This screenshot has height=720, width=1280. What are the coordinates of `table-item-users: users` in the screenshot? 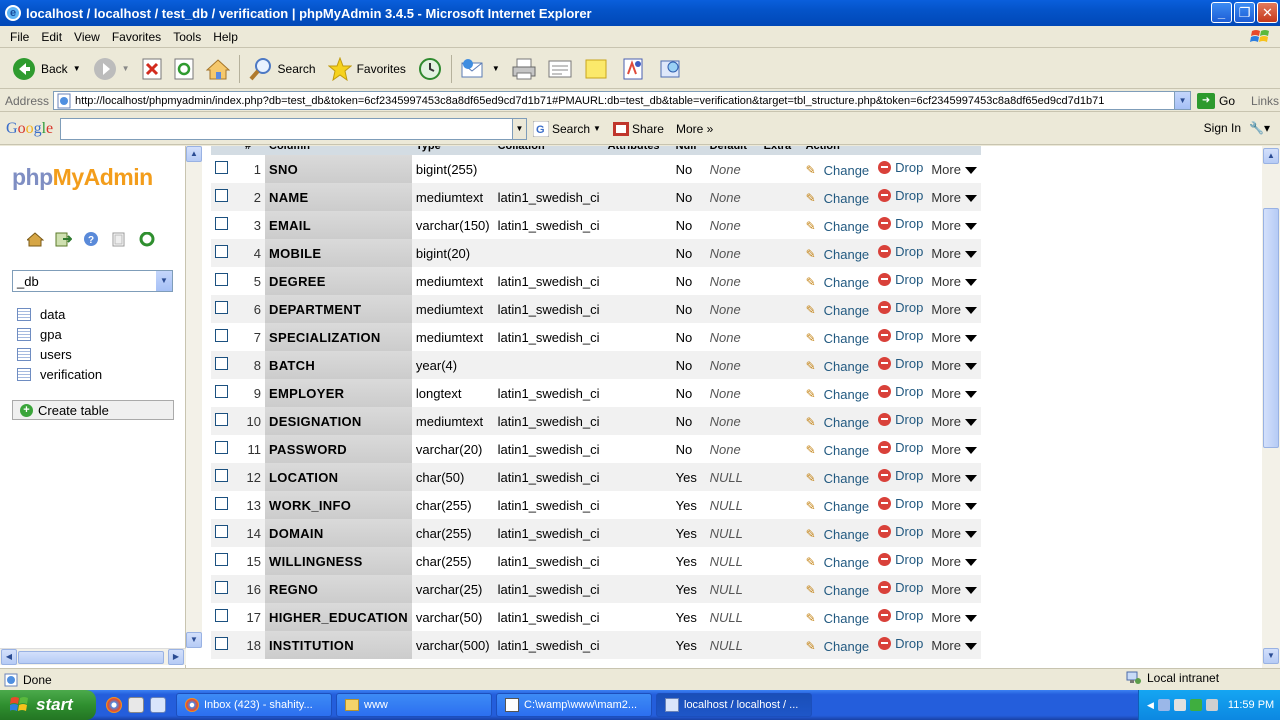 It's located at (59, 354).